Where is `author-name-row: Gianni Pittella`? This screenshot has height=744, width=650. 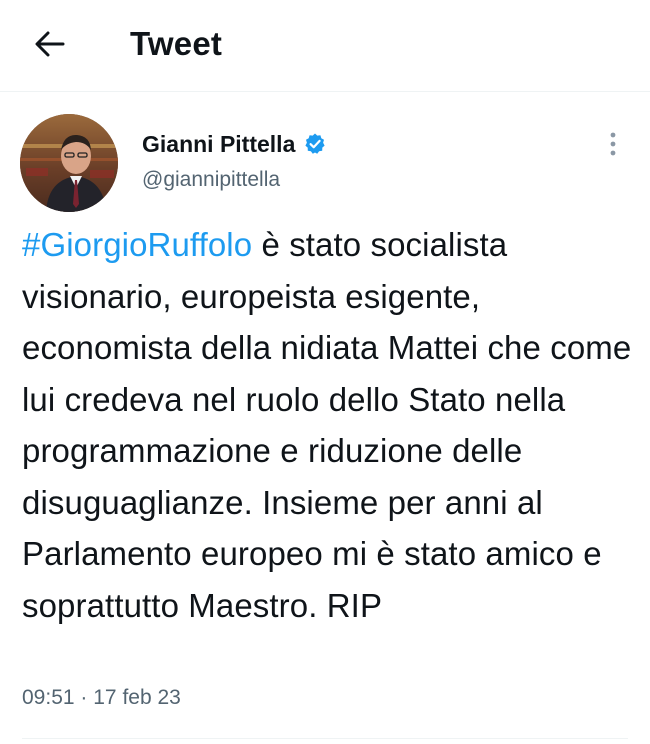
author-name-row: Gianni Pittella is located at coordinates (234, 144).